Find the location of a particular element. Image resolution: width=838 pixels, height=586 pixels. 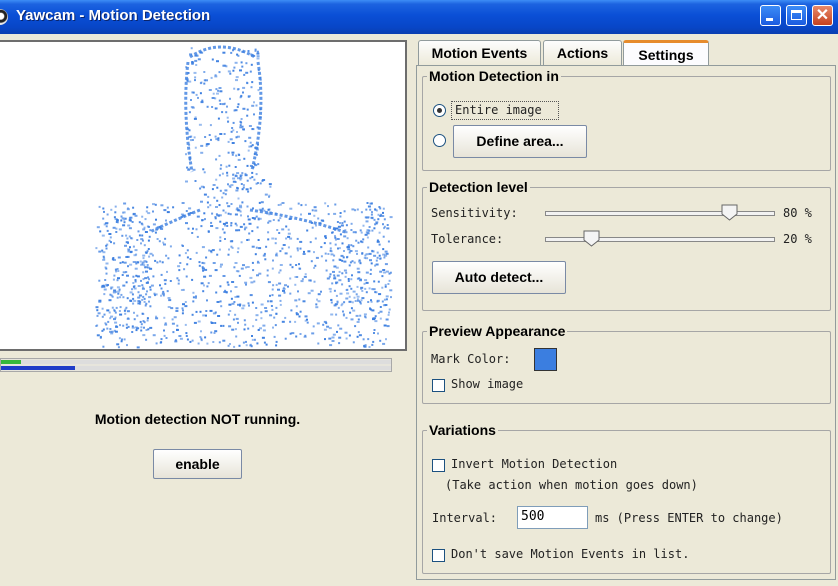

minimize-button is located at coordinates (770, 15).